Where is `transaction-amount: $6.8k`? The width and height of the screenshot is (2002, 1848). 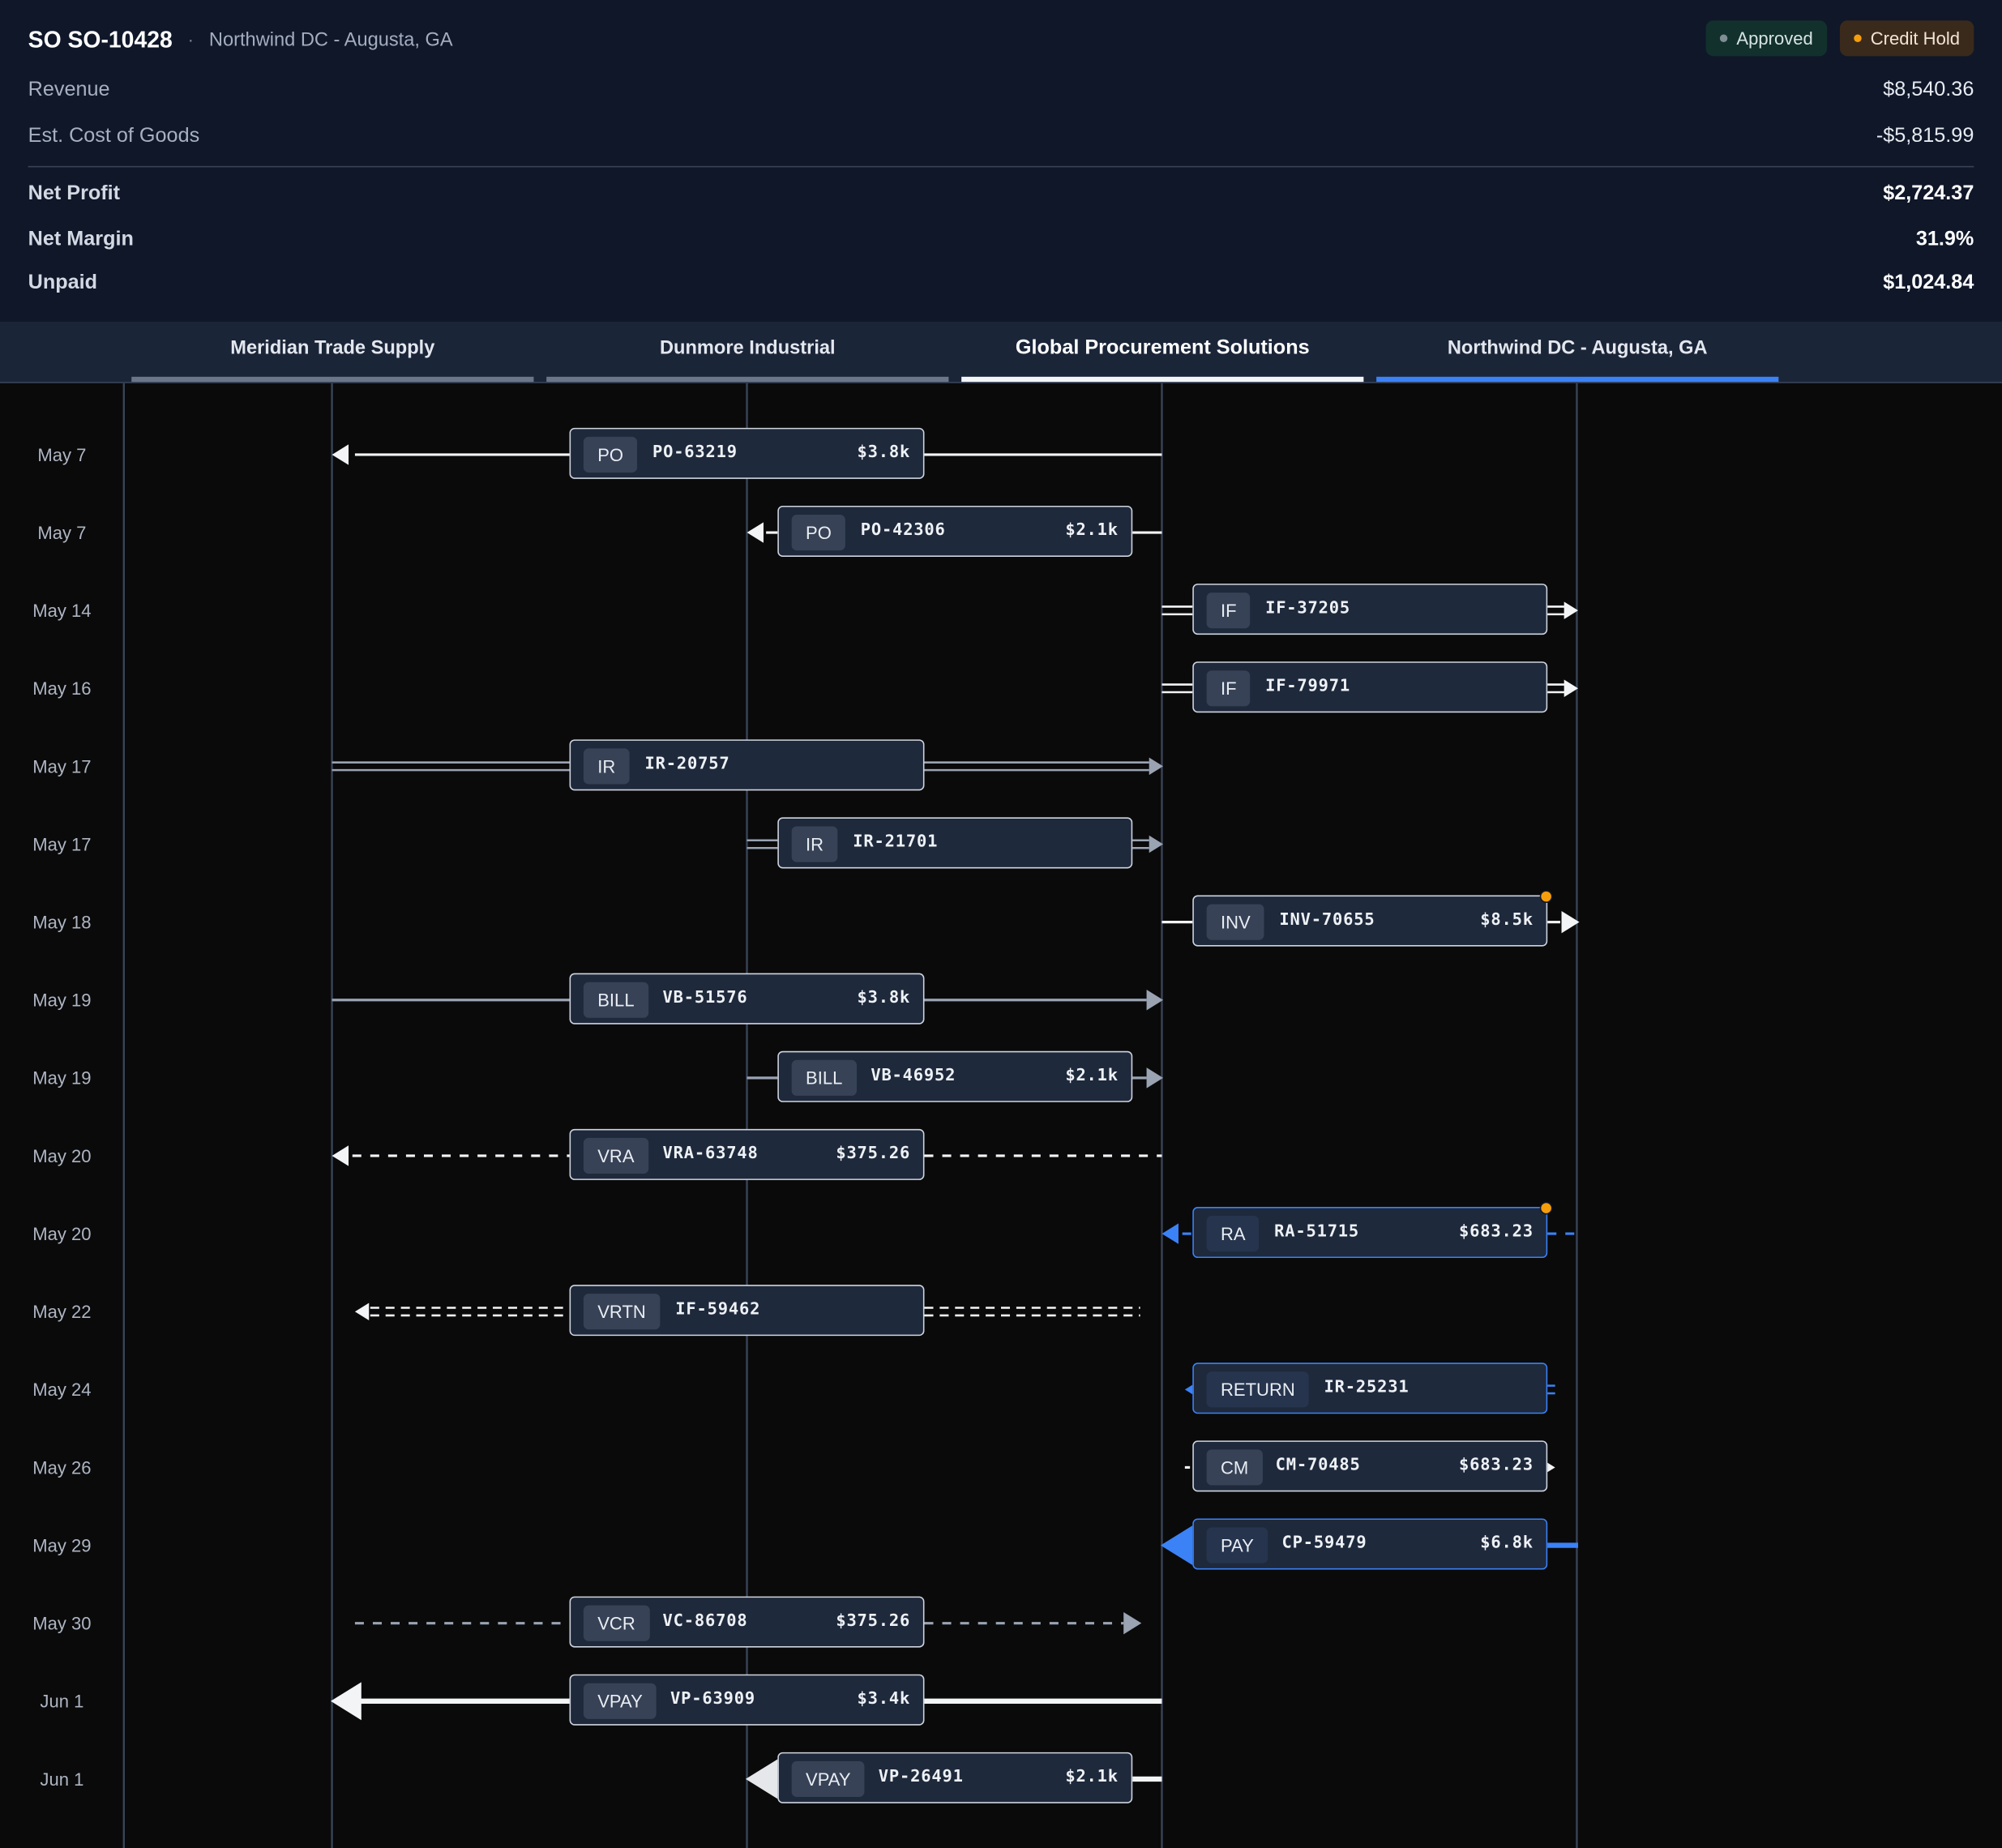
transaction-amount: $6.8k is located at coordinates (1507, 1544).